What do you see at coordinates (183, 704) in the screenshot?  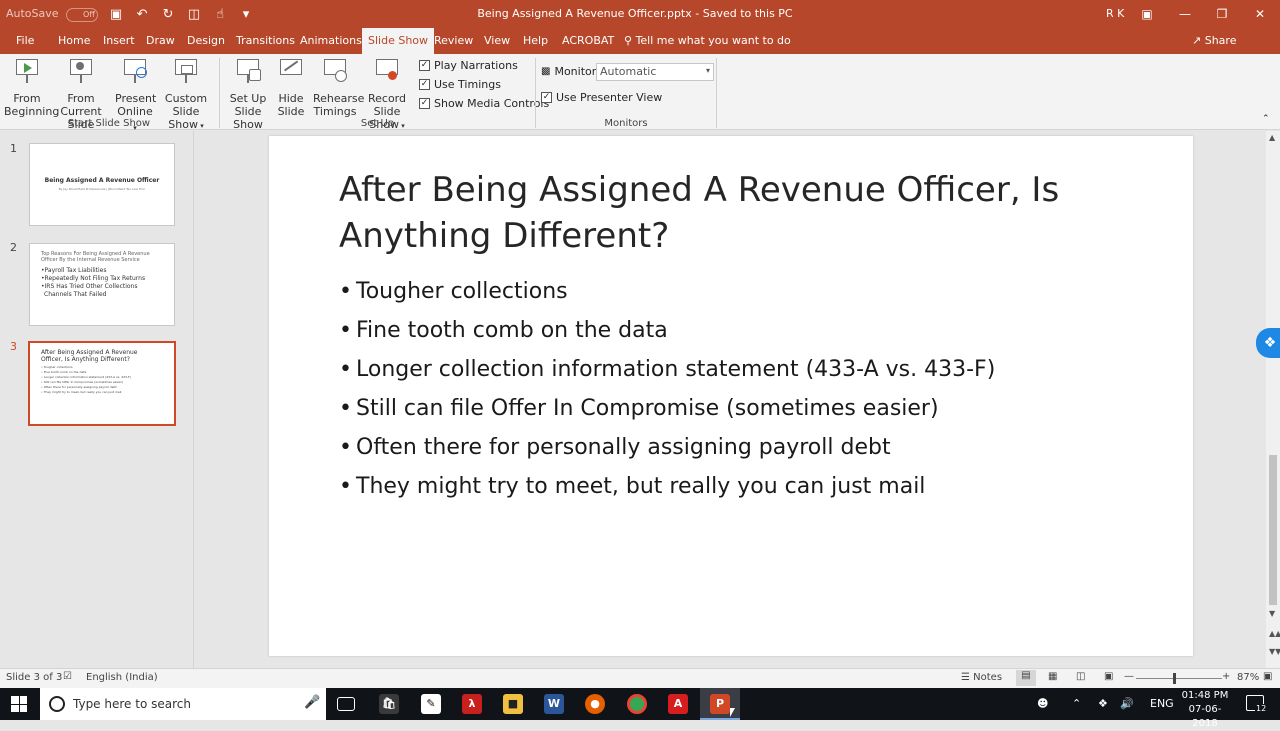 I see `taskbar-search-box: Type here to search 🎤` at bounding box center [183, 704].